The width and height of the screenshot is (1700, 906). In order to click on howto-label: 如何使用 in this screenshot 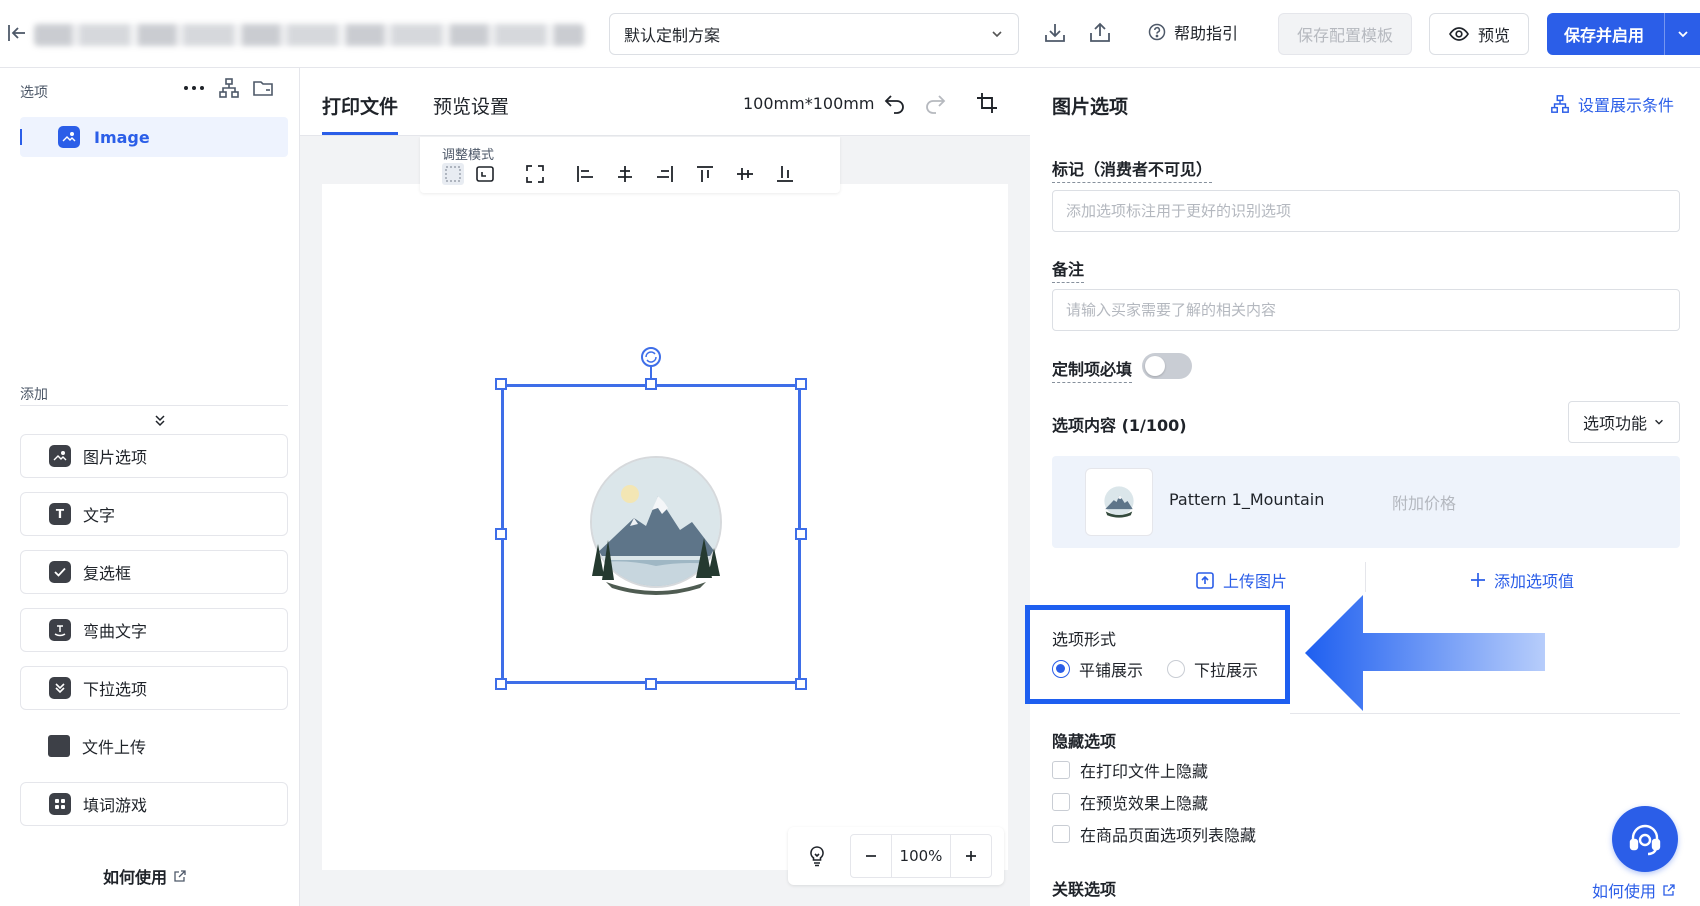, I will do `click(1624, 891)`.